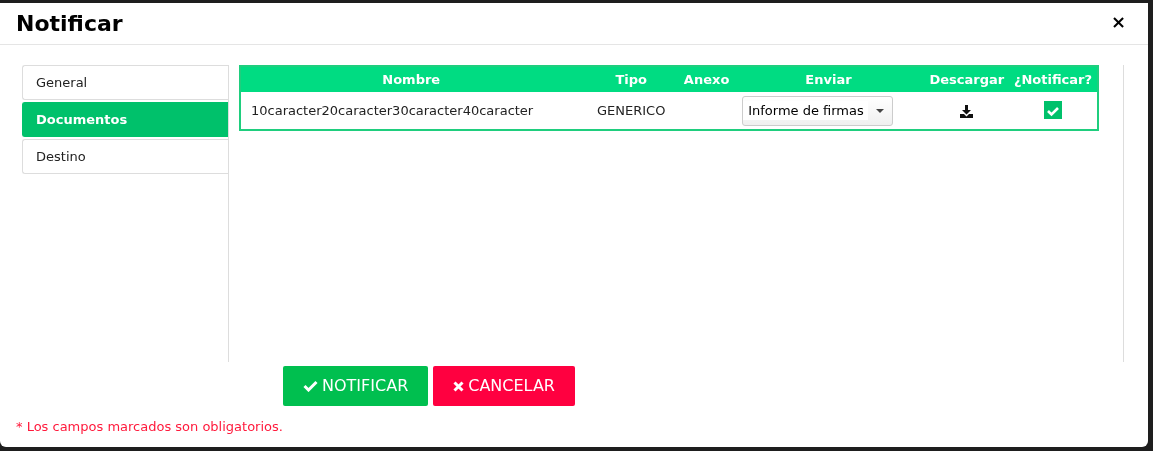 The width and height of the screenshot is (1153, 451). What do you see at coordinates (1053, 79) in the screenshot?
I see `column-header: ¿Notificar?` at bounding box center [1053, 79].